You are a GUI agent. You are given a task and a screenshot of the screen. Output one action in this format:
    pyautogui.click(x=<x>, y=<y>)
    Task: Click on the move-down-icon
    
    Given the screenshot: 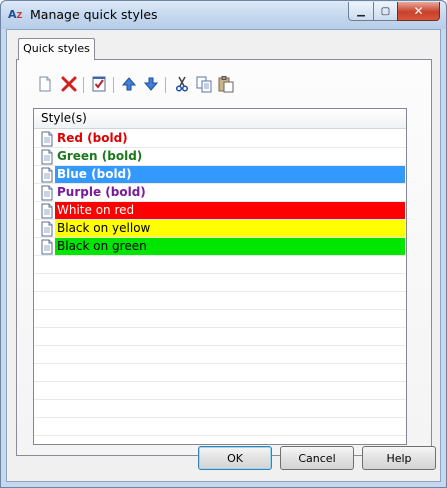 What is the action you would take?
    pyautogui.click(x=151, y=84)
    